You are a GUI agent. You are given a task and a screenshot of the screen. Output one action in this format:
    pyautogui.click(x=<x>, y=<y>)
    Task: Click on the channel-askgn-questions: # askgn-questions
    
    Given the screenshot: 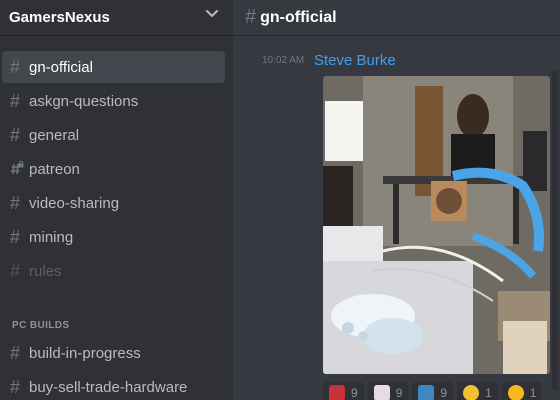 What is the action you would take?
    pyautogui.click(x=113, y=101)
    